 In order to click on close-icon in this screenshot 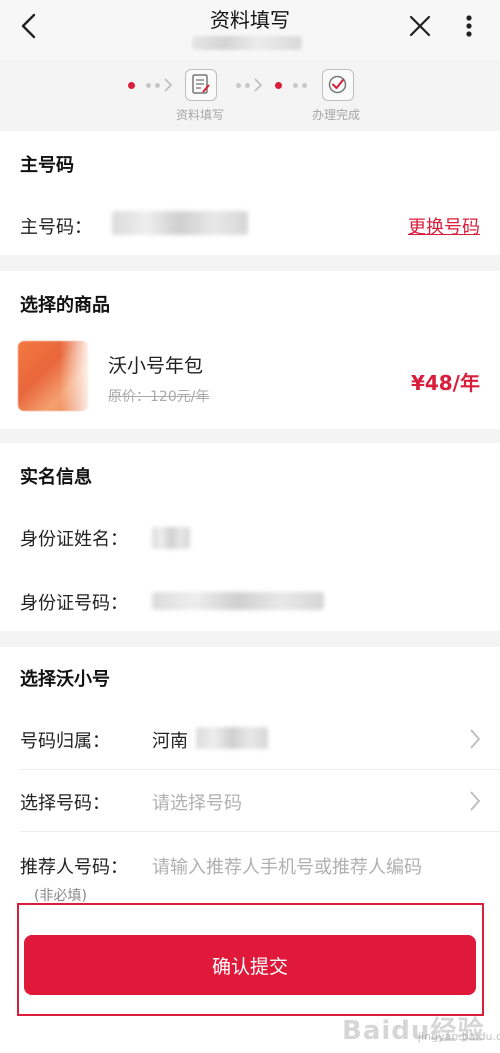, I will do `click(420, 26)`.